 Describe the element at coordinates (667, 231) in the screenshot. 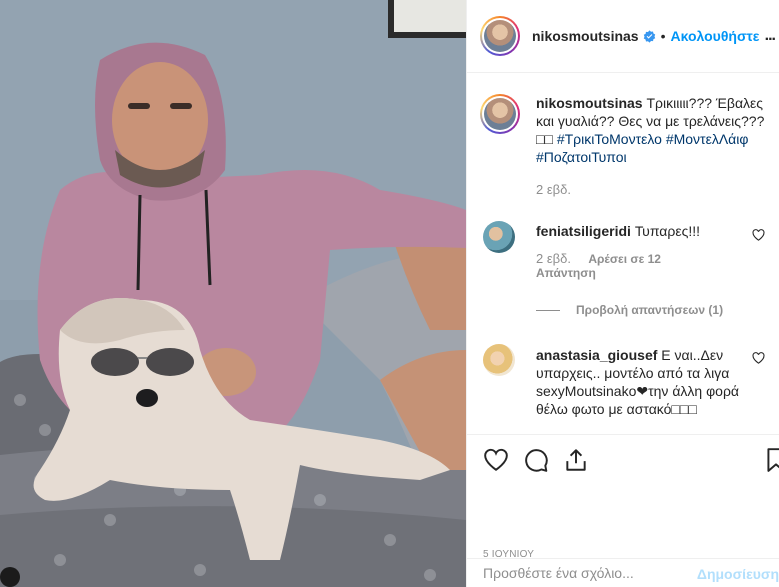

I see `comment-body: Τυπαρες!!!` at that location.